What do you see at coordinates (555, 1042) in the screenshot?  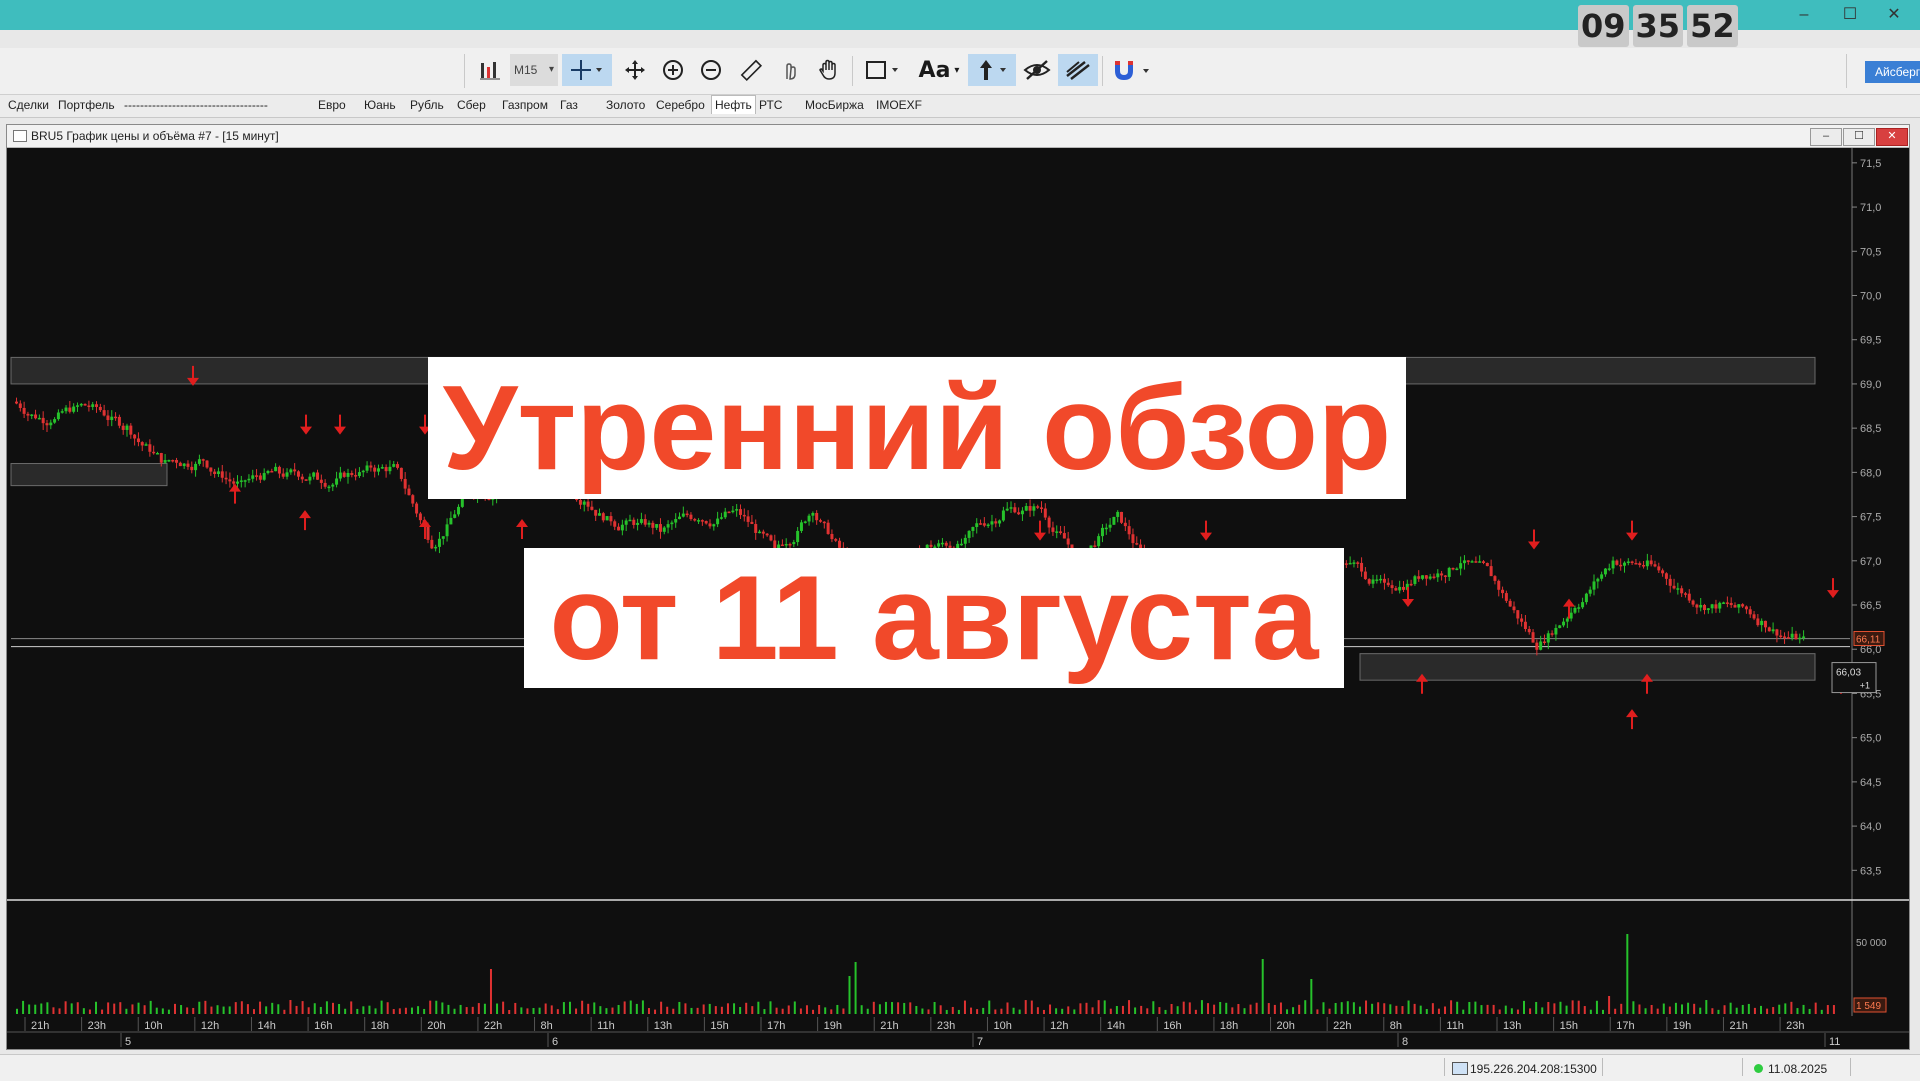 I see `date-label: 6` at bounding box center [555, 1042].